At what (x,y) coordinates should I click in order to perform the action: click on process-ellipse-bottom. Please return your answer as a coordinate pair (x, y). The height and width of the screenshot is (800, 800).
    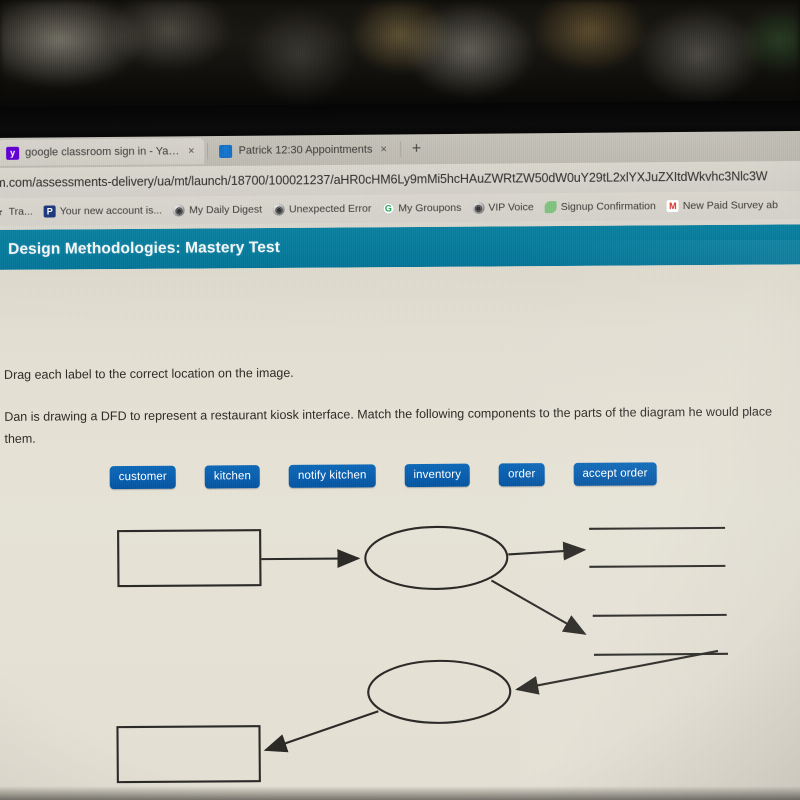
    Looking at the image, I should click on (439, 691).